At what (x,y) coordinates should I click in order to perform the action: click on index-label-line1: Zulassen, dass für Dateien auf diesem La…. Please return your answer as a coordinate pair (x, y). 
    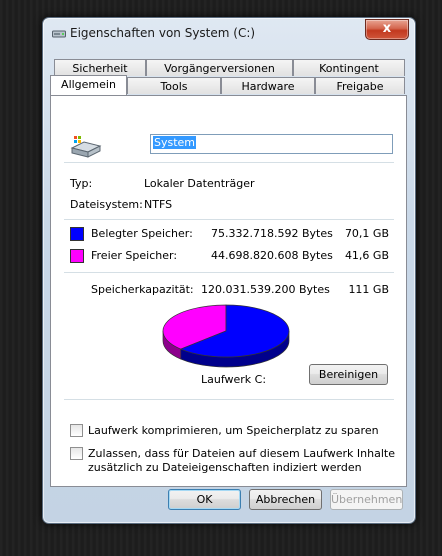
    Looking at the image, I should click on (241, 453).